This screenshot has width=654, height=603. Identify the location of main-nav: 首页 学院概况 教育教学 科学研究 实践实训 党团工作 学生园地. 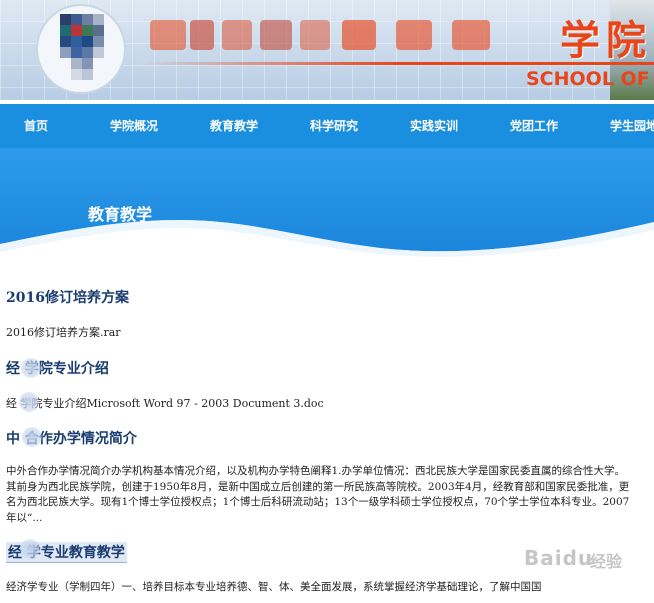
(327, 126).